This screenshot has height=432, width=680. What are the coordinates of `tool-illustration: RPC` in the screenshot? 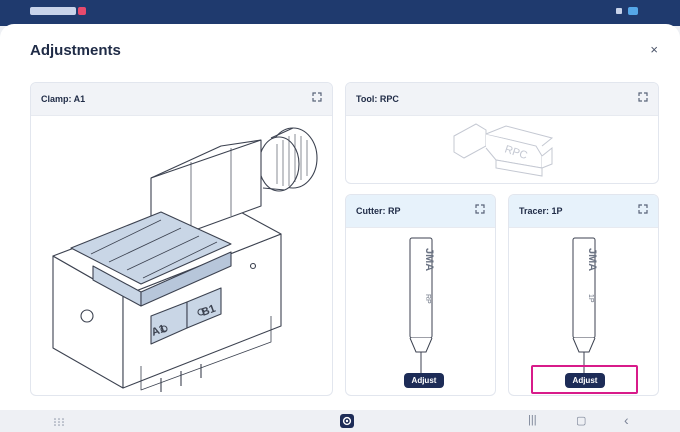 It's located at (503, 150).